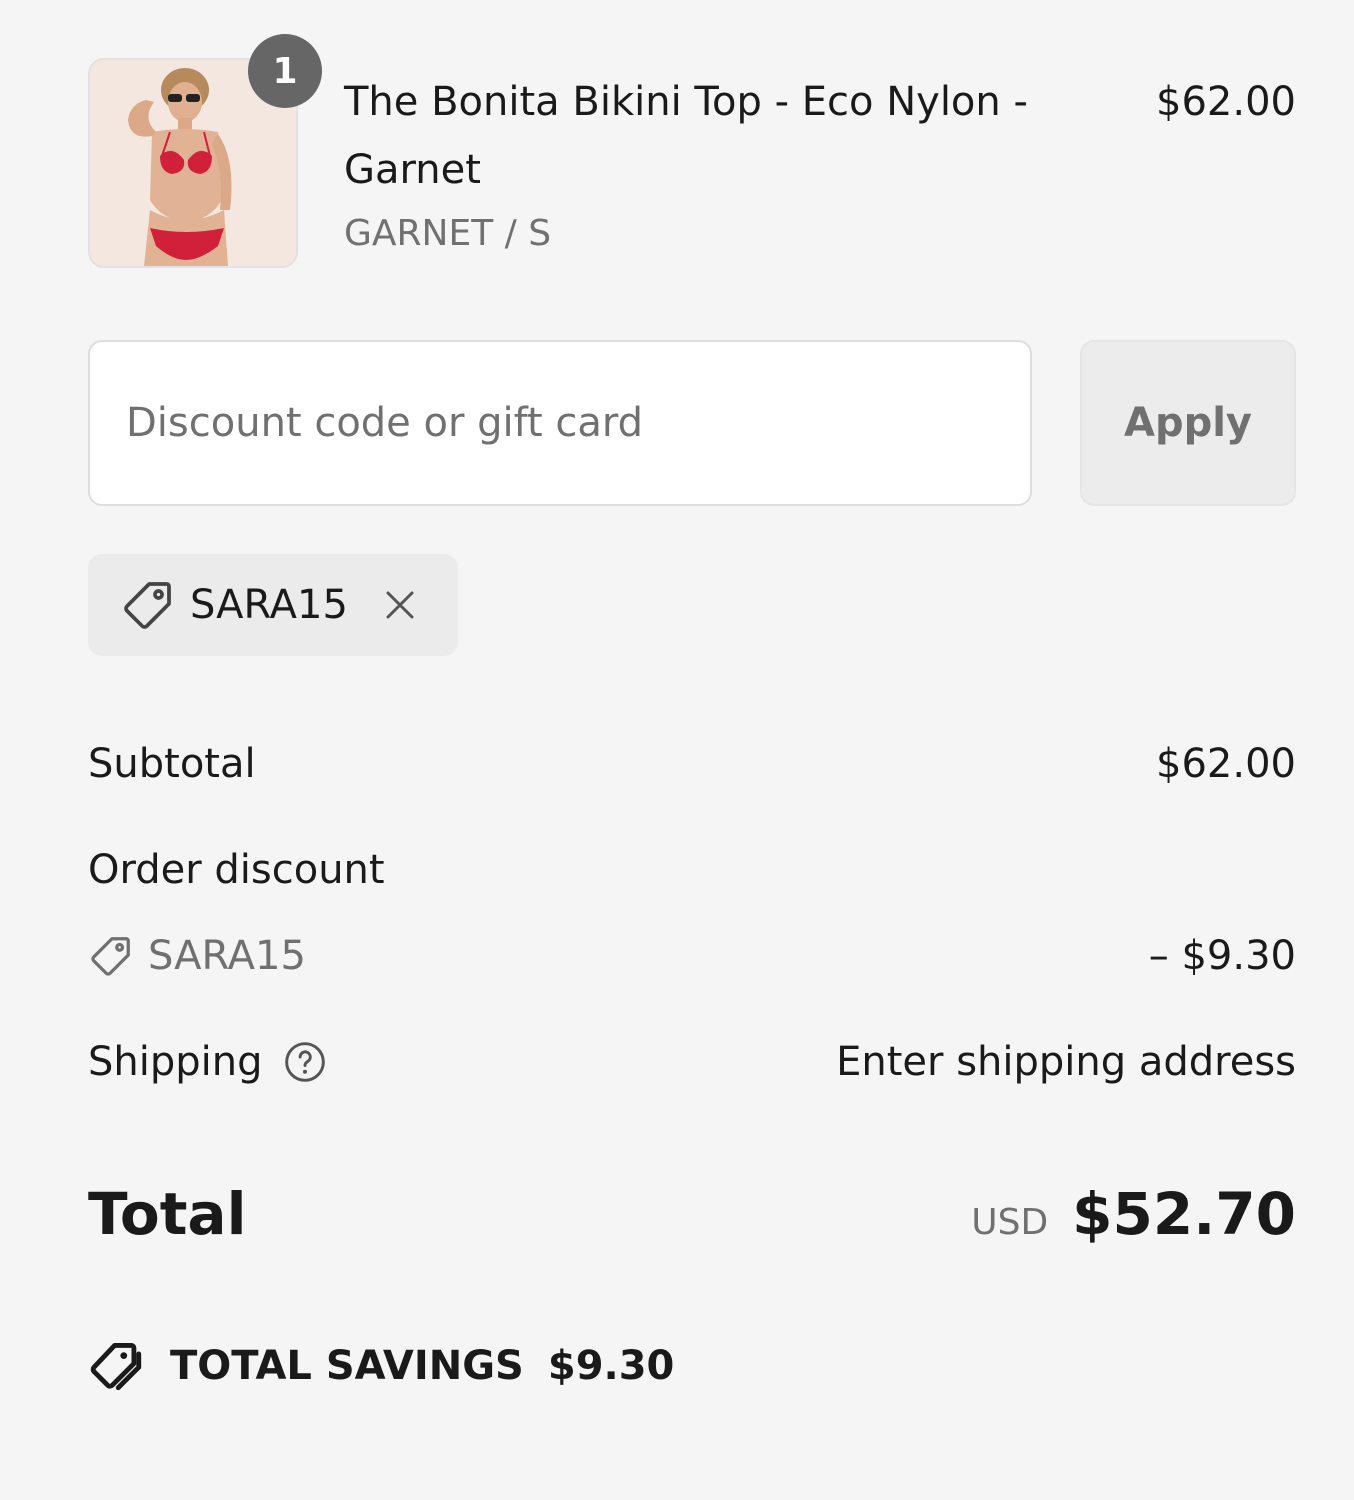  I want to click on total-label: Total, so click(167, 1214).